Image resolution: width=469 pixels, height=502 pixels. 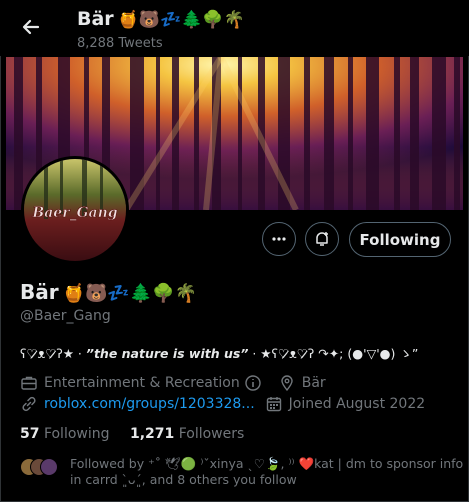 What do you see at coordinates (95, 19) in the screenshot?
I see `header-title-text: Bär` at bounding box center [95, 19].